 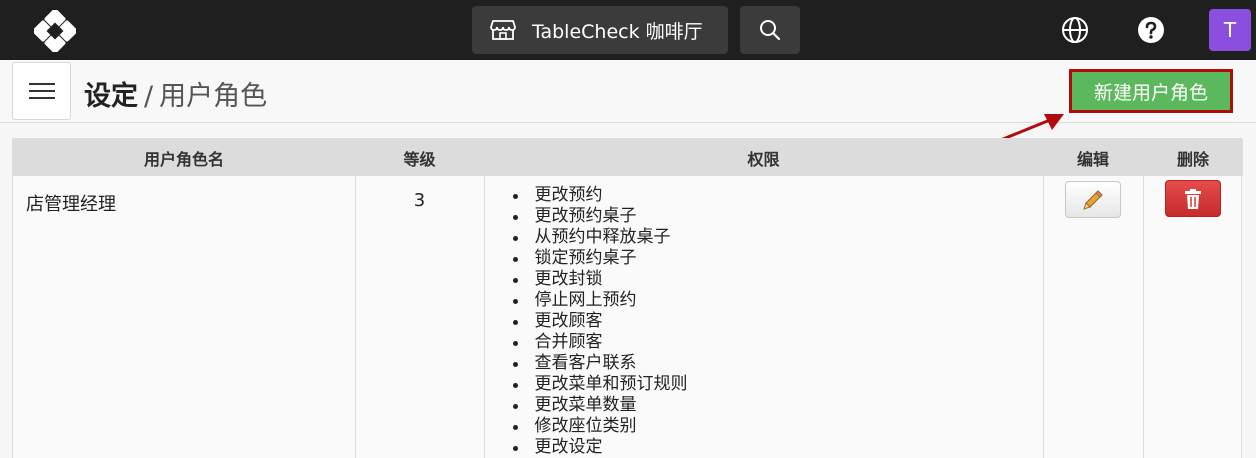 I want to click on trash-icon, so click(x=1193, y=198).